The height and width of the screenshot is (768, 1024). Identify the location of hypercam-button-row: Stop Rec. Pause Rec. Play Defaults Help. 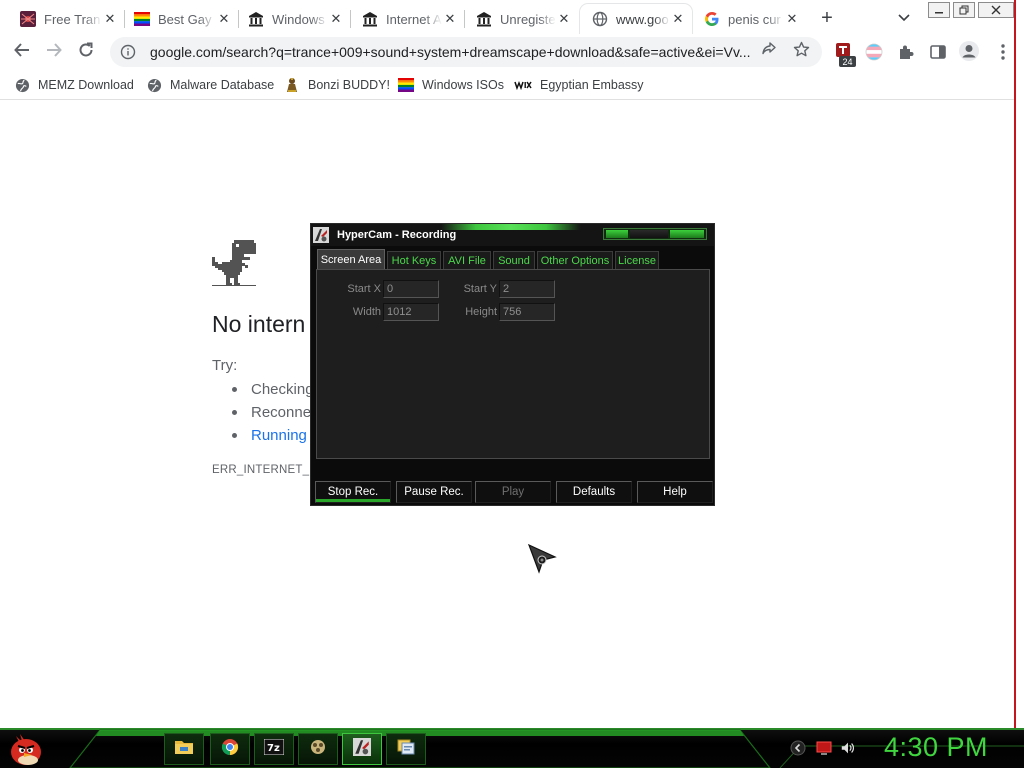
(512, 493).